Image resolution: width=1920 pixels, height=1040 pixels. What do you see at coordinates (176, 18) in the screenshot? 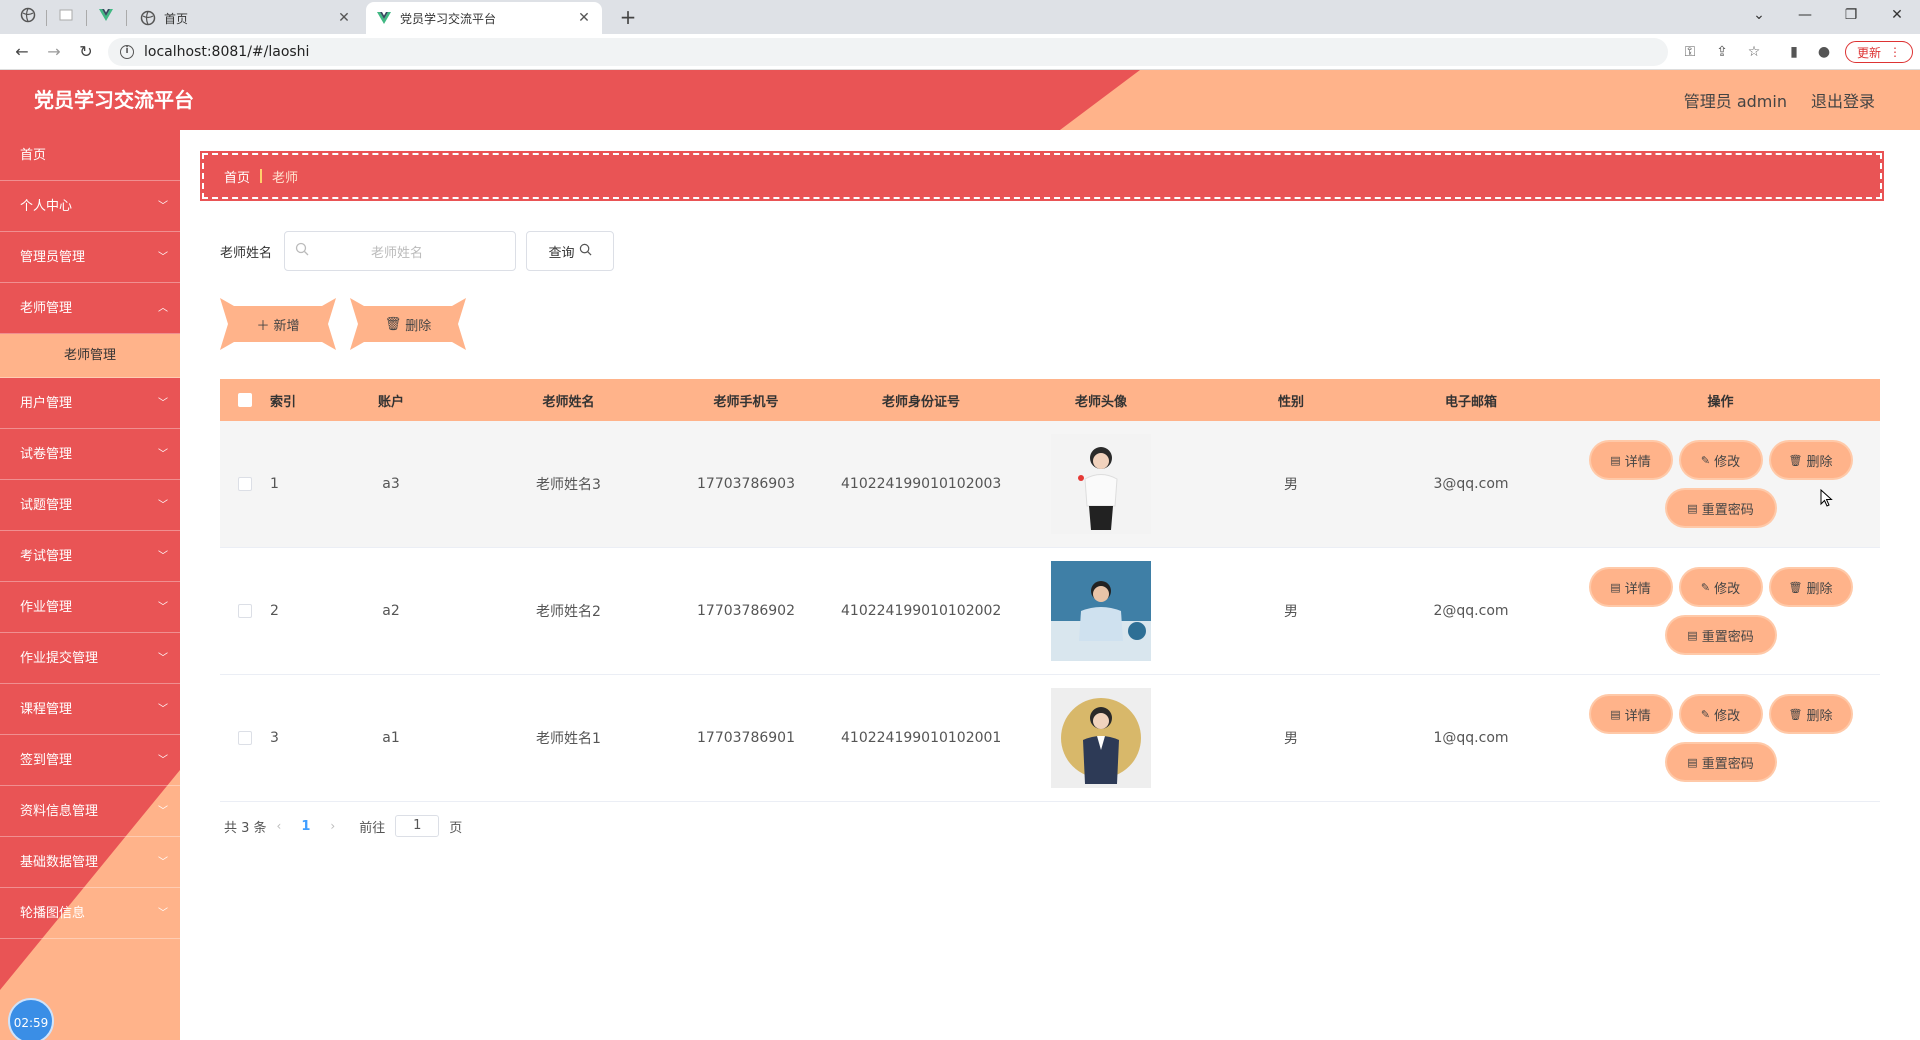
I see `tab-title: 首页` at bounding box center [176, 18].